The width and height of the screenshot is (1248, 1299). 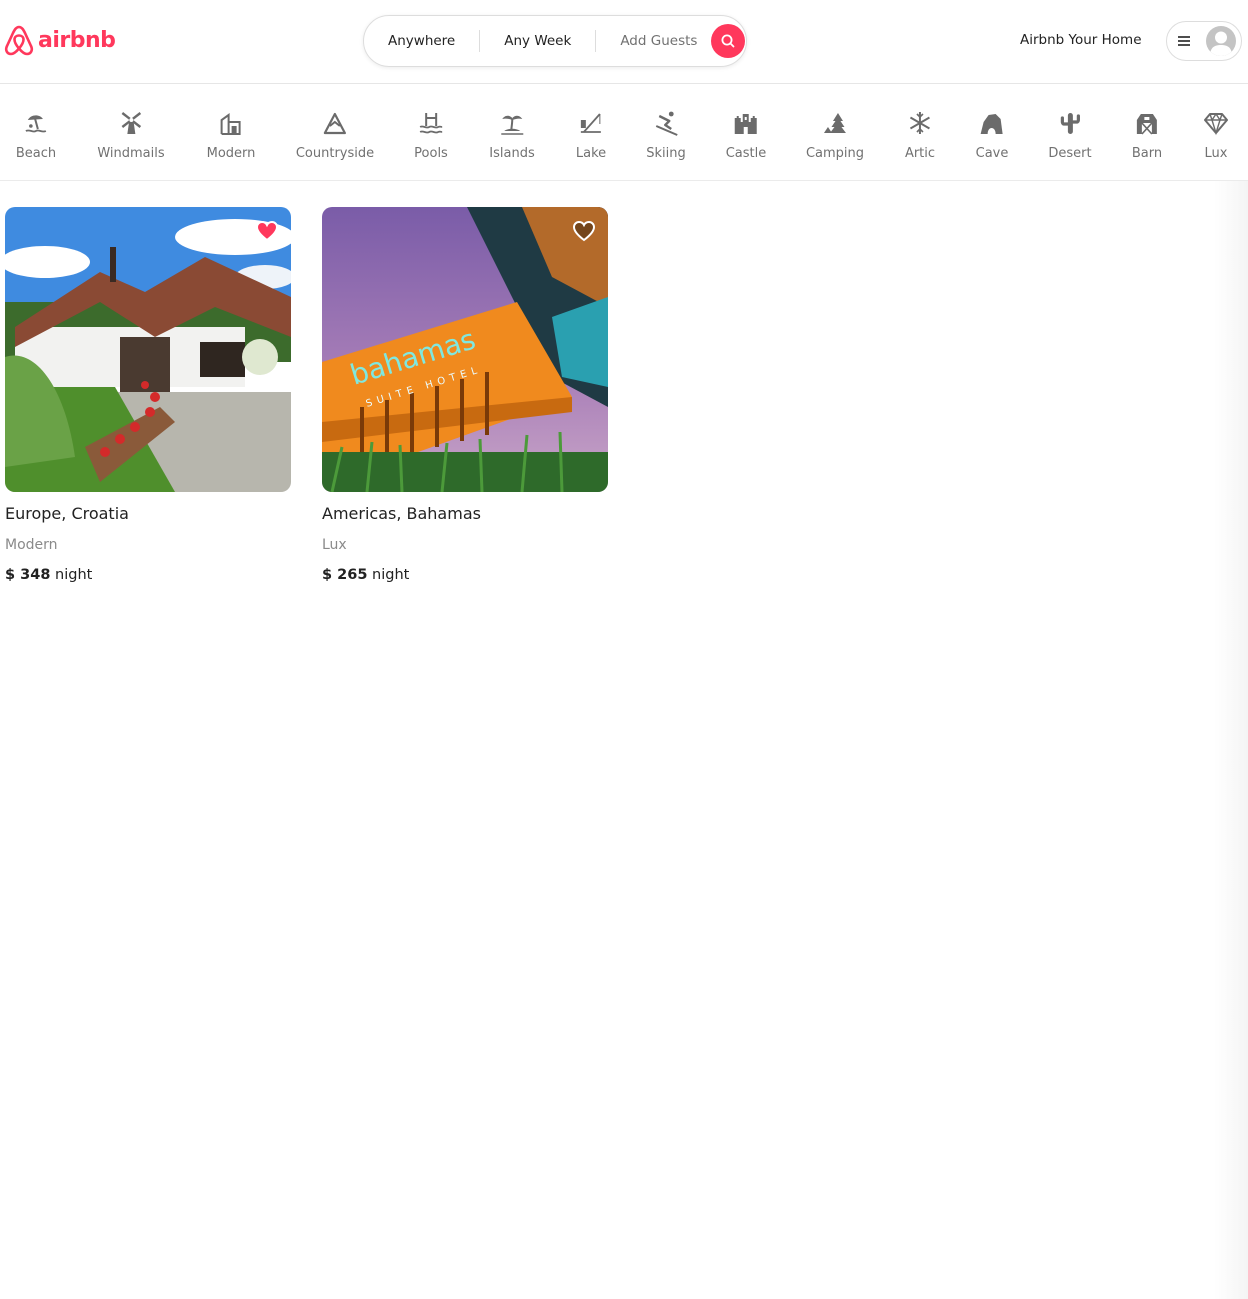 What do you see at coordinates (746, 124) in the screenshot?
I see `castle-icon` at bounding box center [746, 124].